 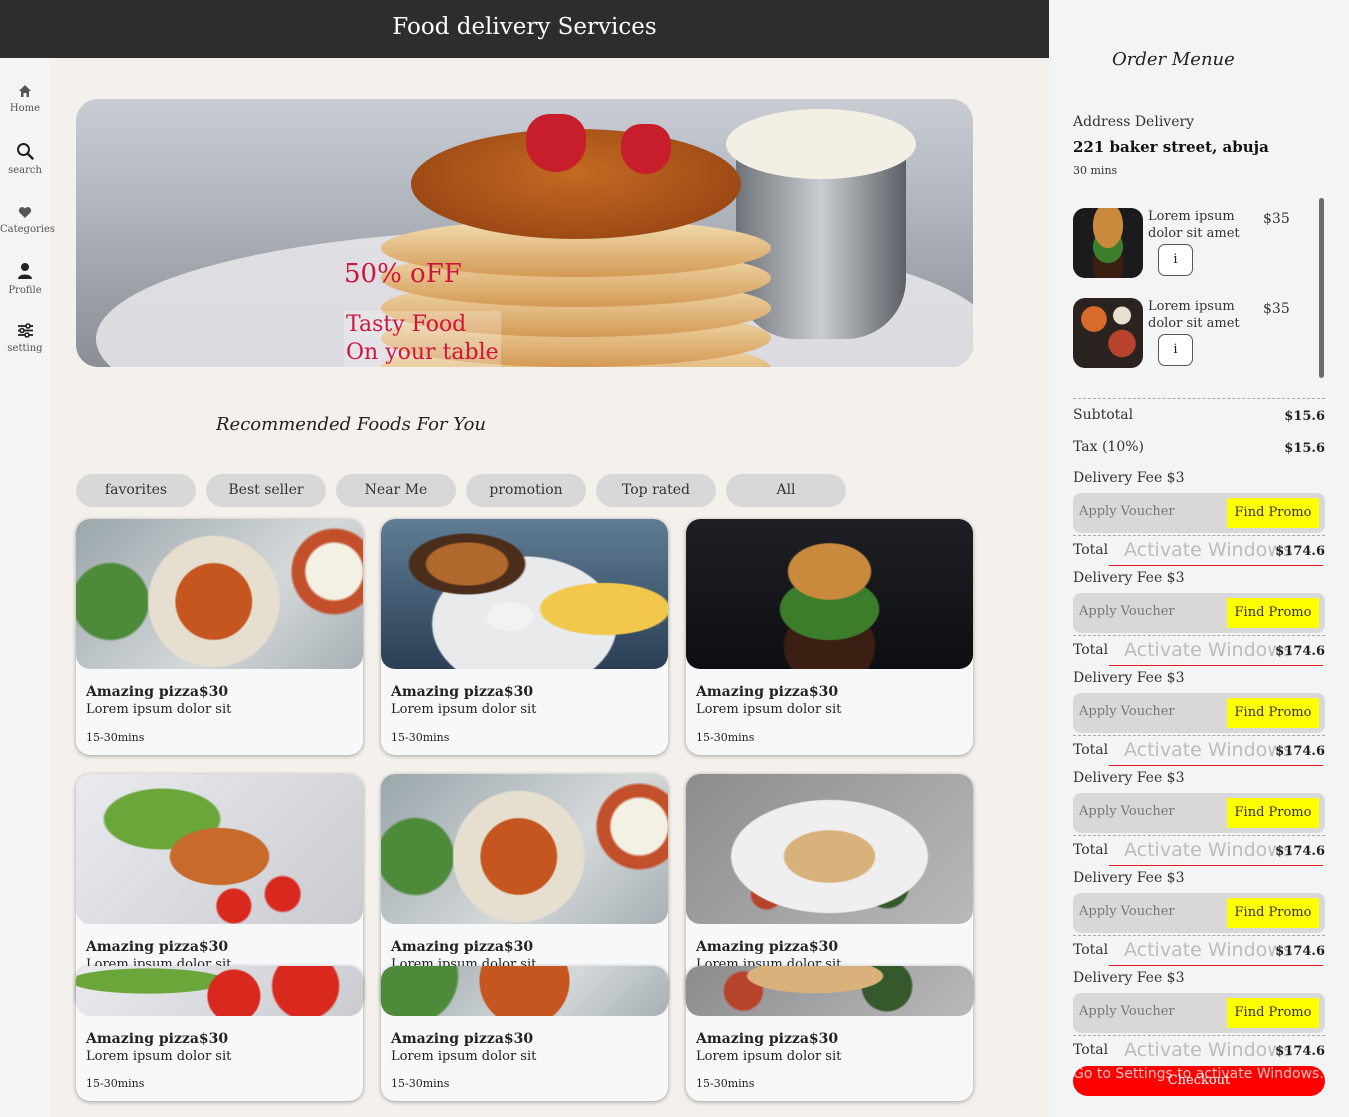 I want to click on delivery-eta: 30 mins, so click(x=1095, y=170).